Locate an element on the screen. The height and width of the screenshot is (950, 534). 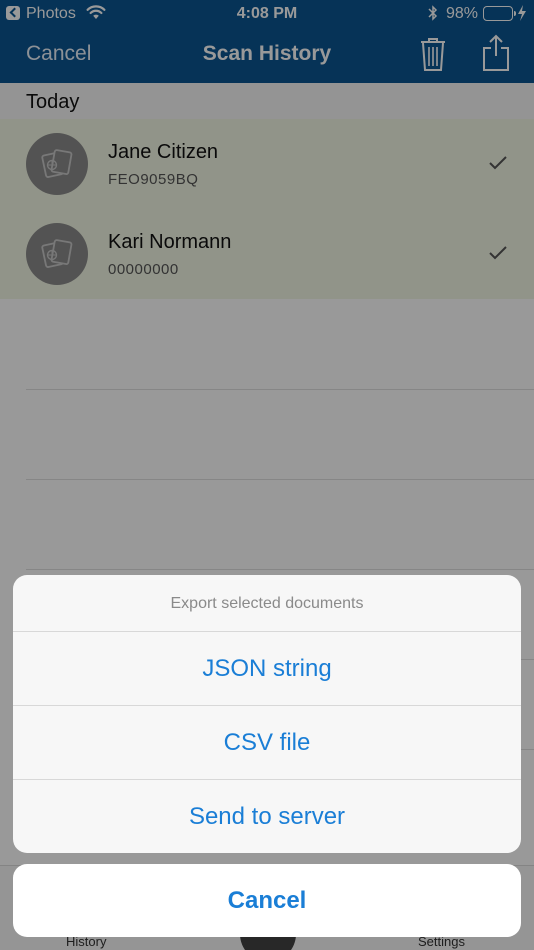
export-csv-button: CSV file is located at coordinates (267, 743).